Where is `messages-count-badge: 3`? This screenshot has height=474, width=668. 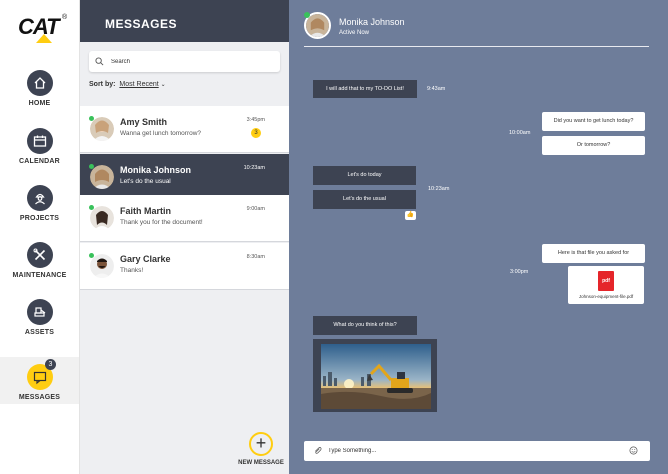 messages-count-badge: 3 is located at coordinates (50, 364).